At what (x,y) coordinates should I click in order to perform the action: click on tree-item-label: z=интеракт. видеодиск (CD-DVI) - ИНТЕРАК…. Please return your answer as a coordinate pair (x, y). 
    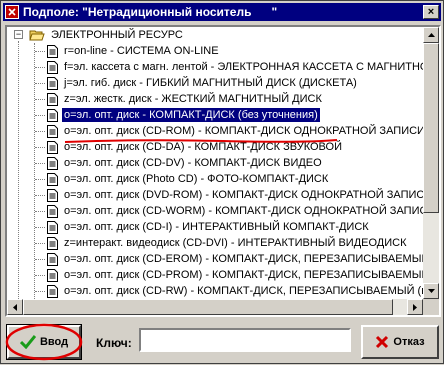
    Looking at the image, I should click on (235, 243).